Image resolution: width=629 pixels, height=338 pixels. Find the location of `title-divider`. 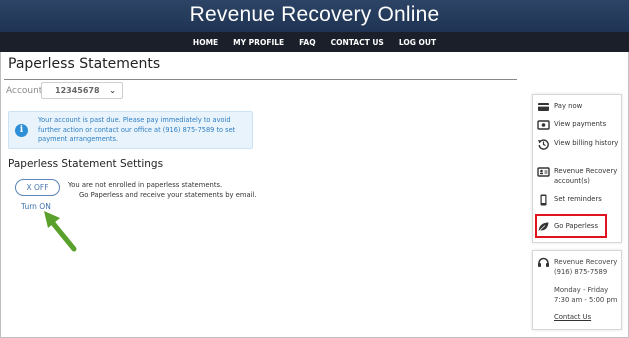

title-divider is located at coordinates (260, 79).